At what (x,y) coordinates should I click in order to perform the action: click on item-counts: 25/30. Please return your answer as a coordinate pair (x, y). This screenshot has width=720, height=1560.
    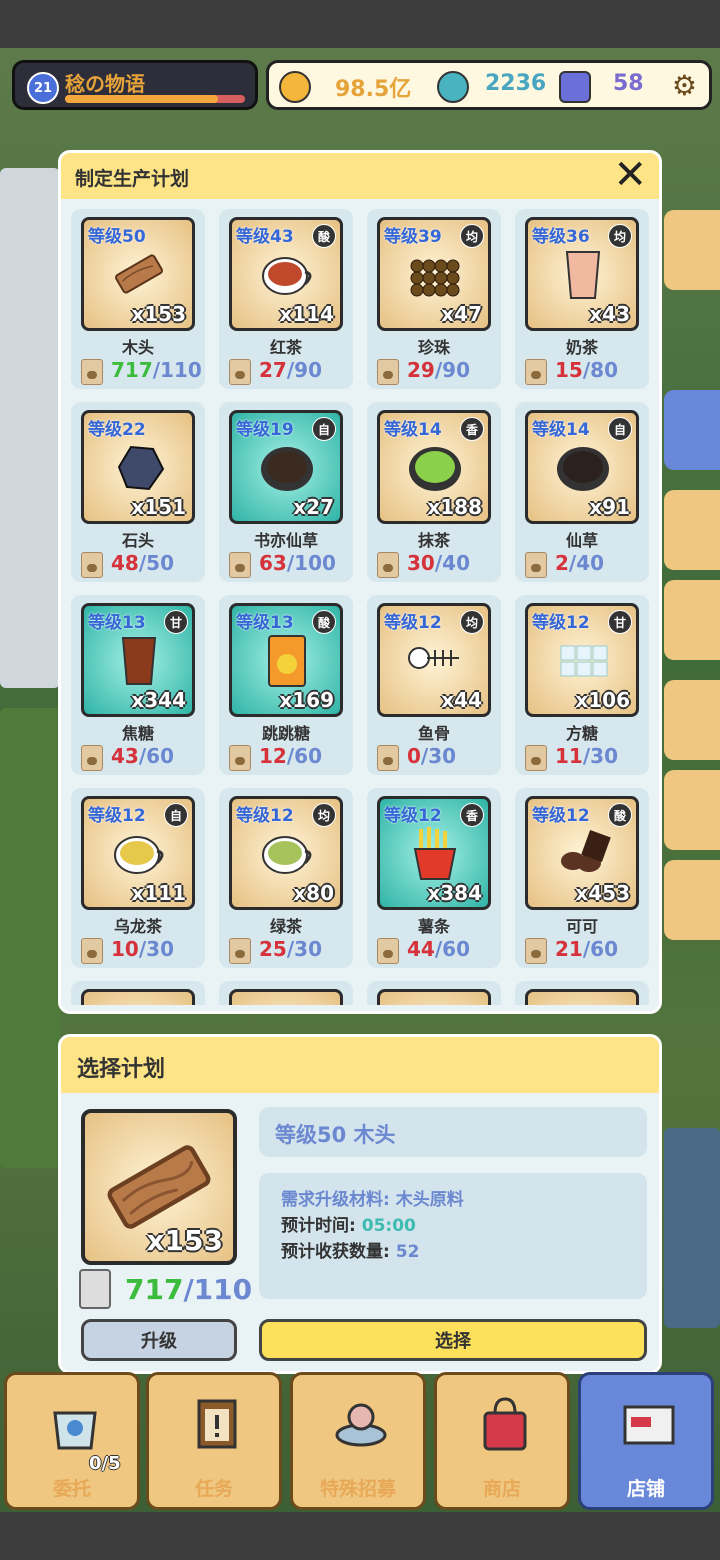
    Looking at the image, I should click on (290, 949).